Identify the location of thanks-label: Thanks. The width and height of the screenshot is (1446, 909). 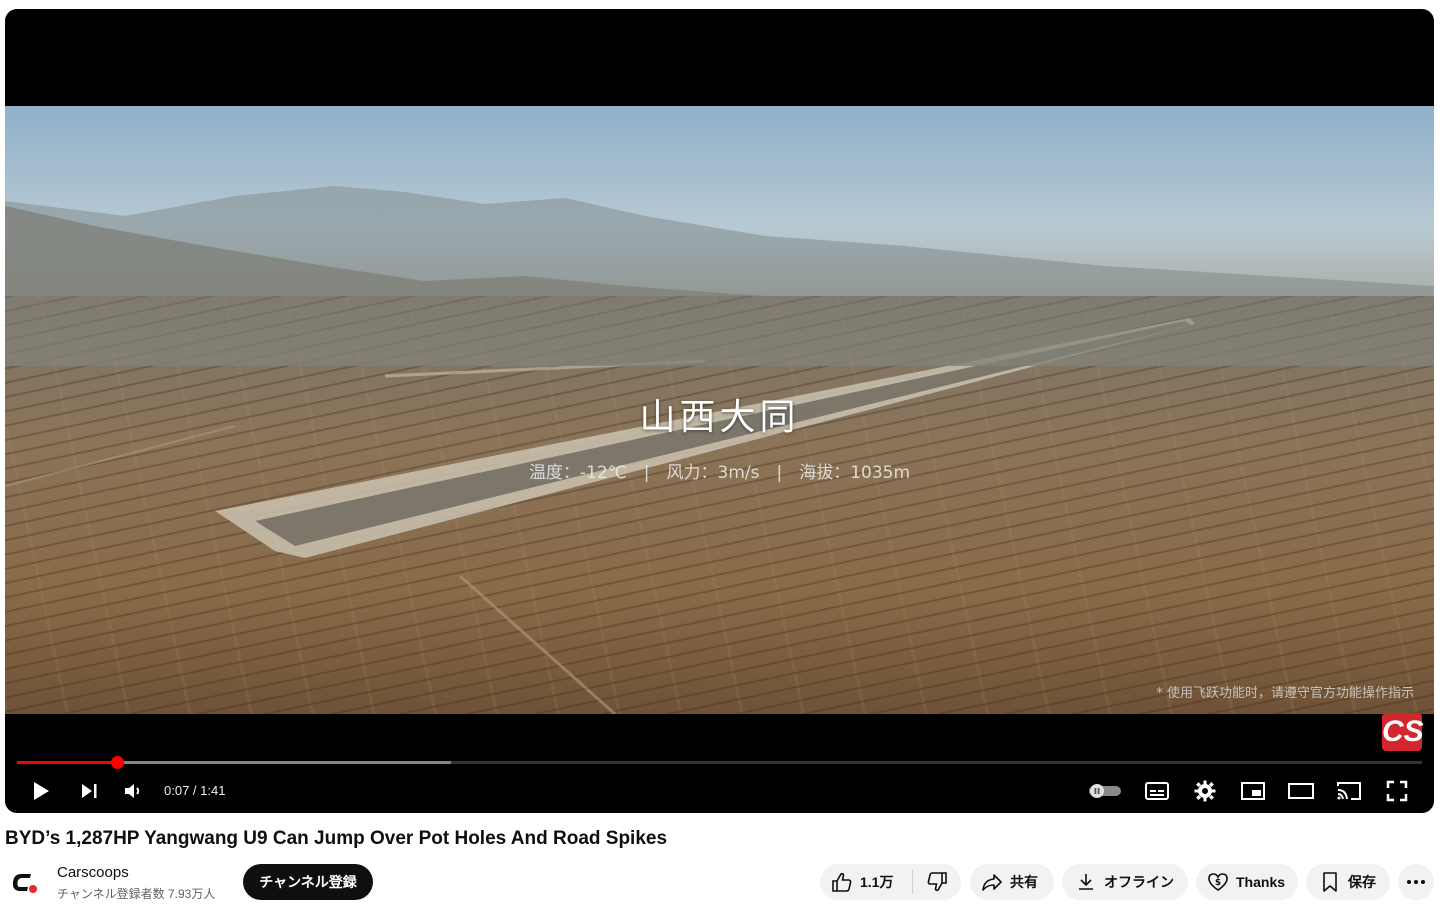
(1261, 882).